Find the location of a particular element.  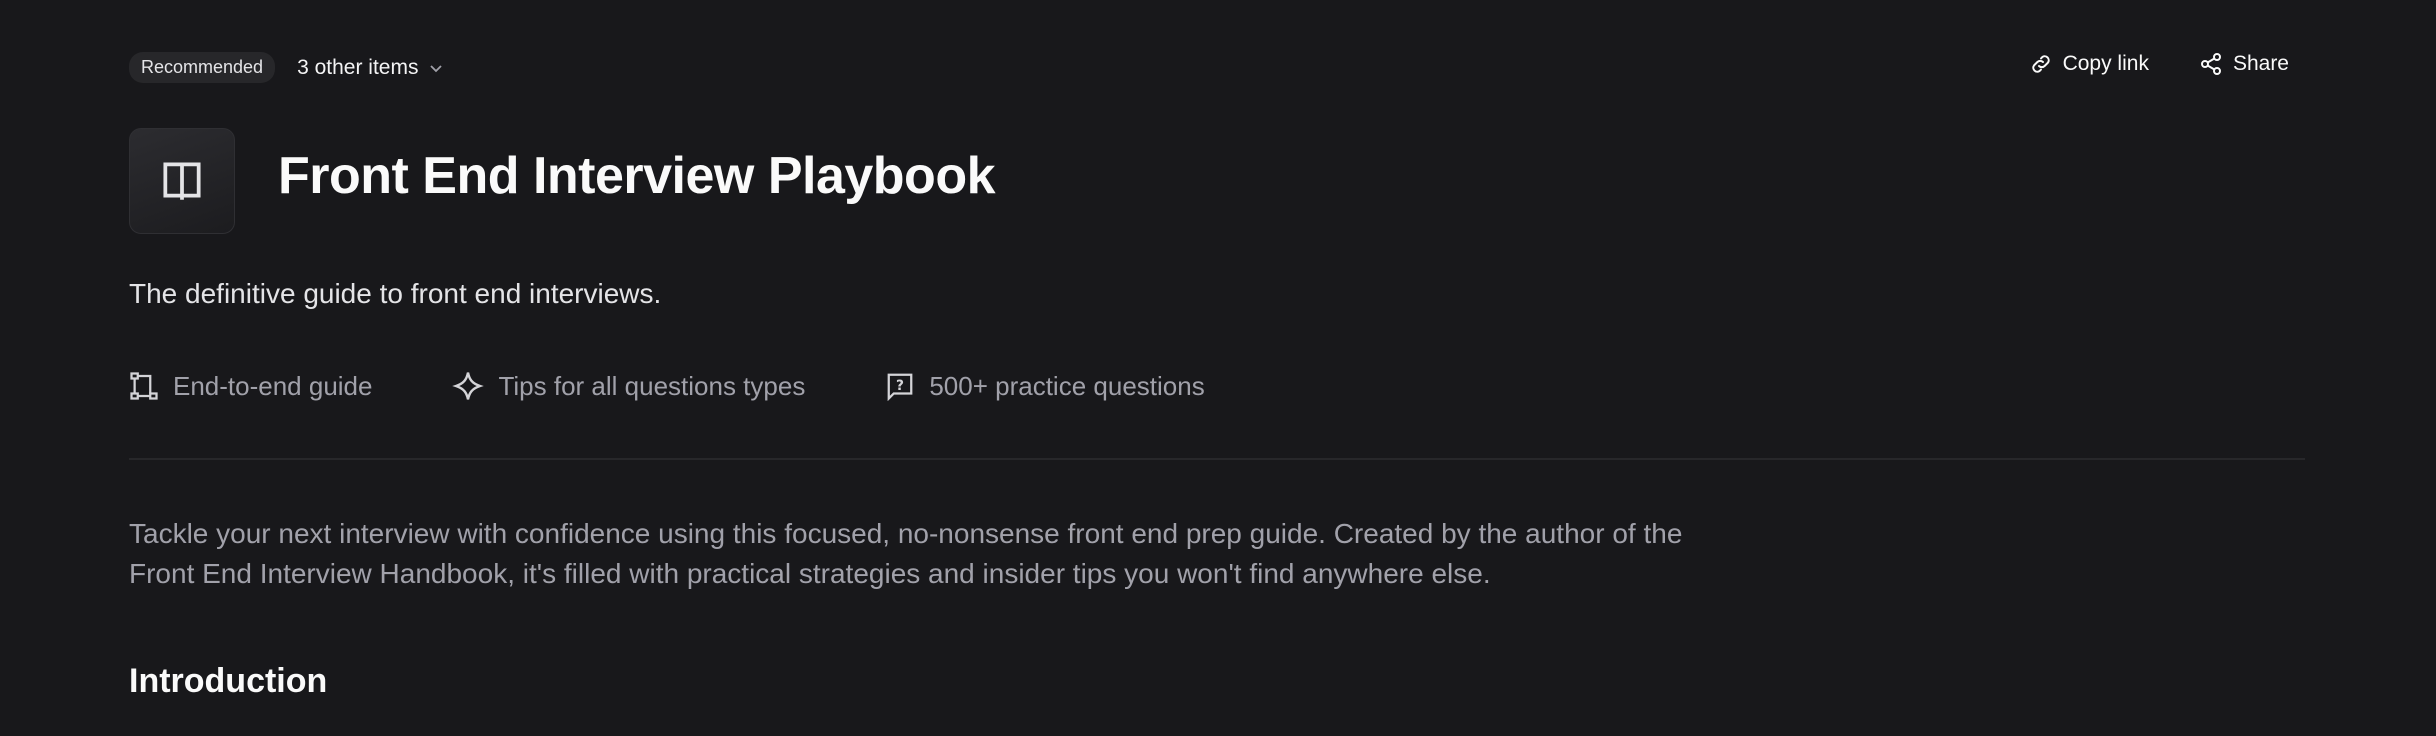

copy-link-button: Copy link is located at coordinates (2089, 64).